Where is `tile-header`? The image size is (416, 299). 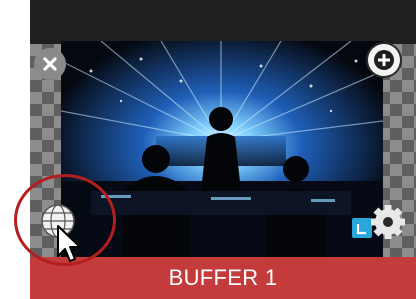 tile-header is located at coordinates (223, 22).